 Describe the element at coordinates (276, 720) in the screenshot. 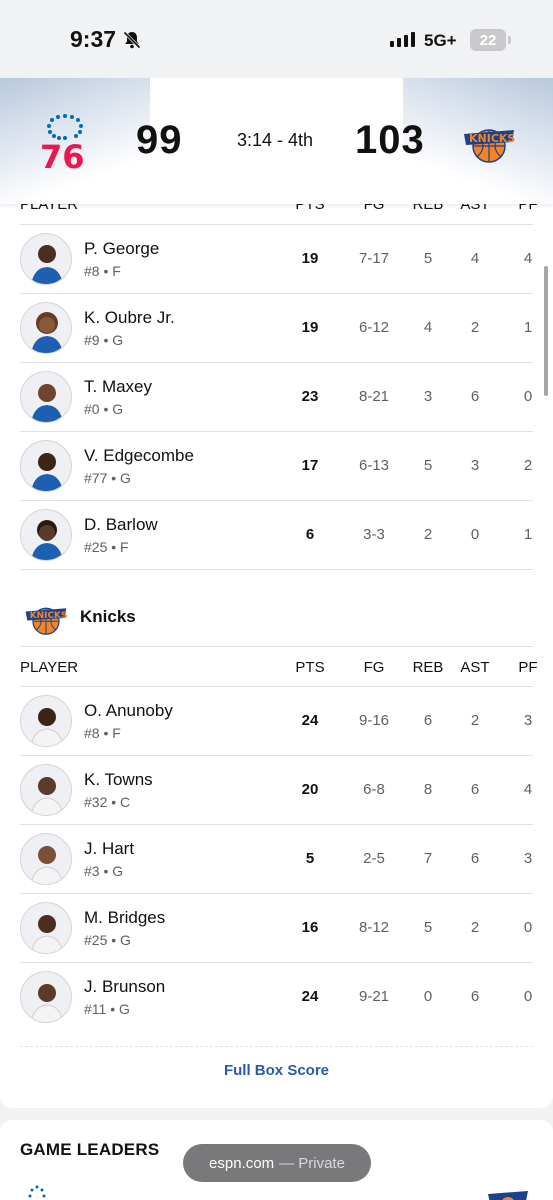

I see `table-row: O. Anunoby #8 • F 24 9-16 6 2 3` at that location.